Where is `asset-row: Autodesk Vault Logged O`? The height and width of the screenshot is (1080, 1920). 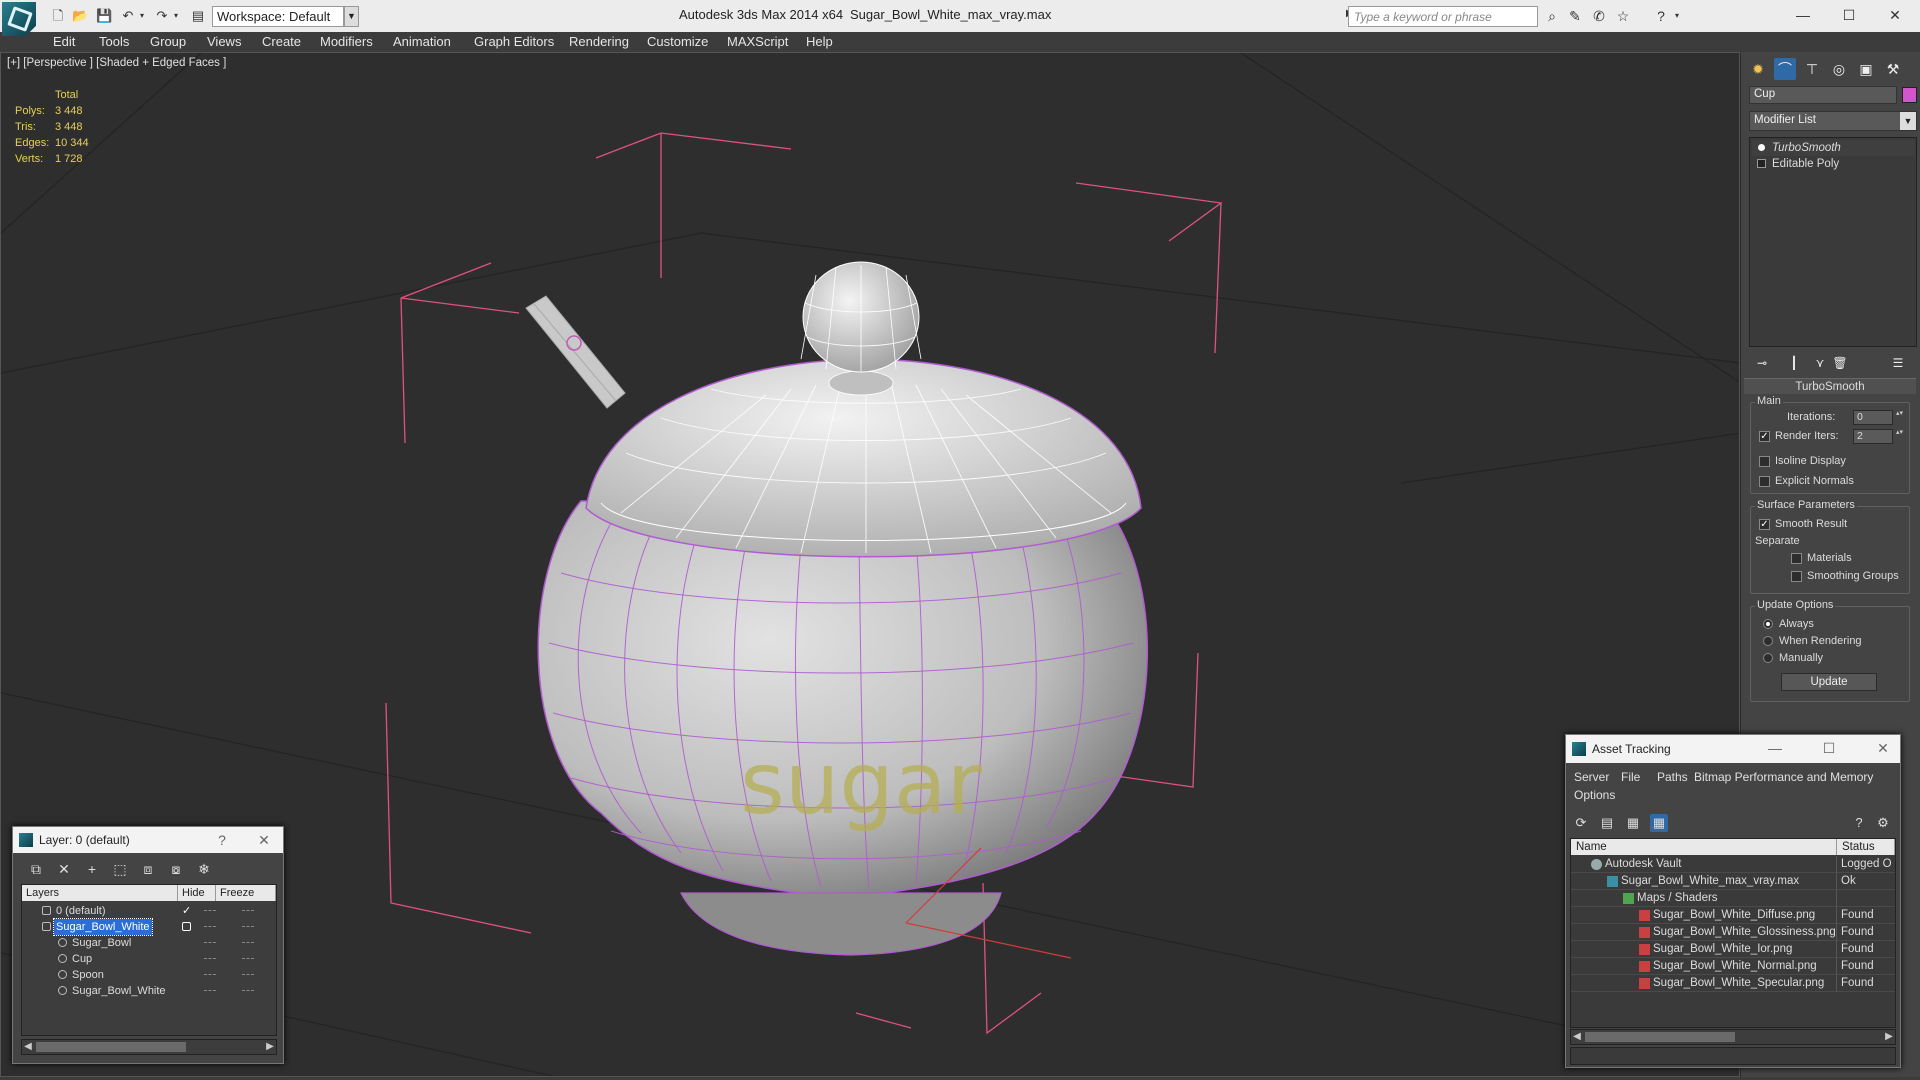
asset-row: Autodesk Vault Logged O is located at coordinates (1733, 864).